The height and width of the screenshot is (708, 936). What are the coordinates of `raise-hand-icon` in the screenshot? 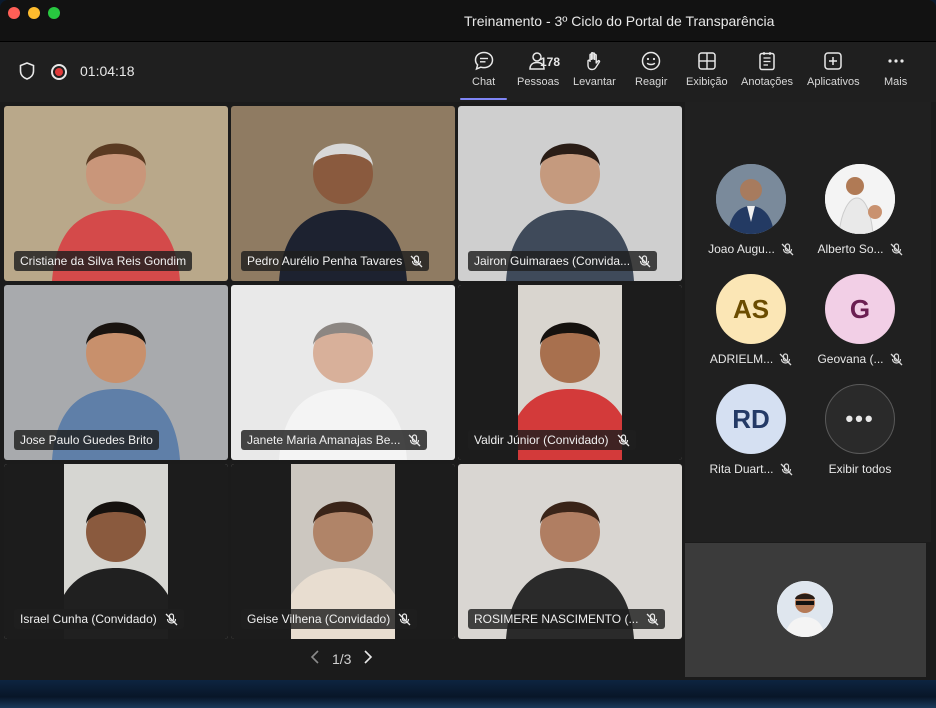 It's located at (594, 61).